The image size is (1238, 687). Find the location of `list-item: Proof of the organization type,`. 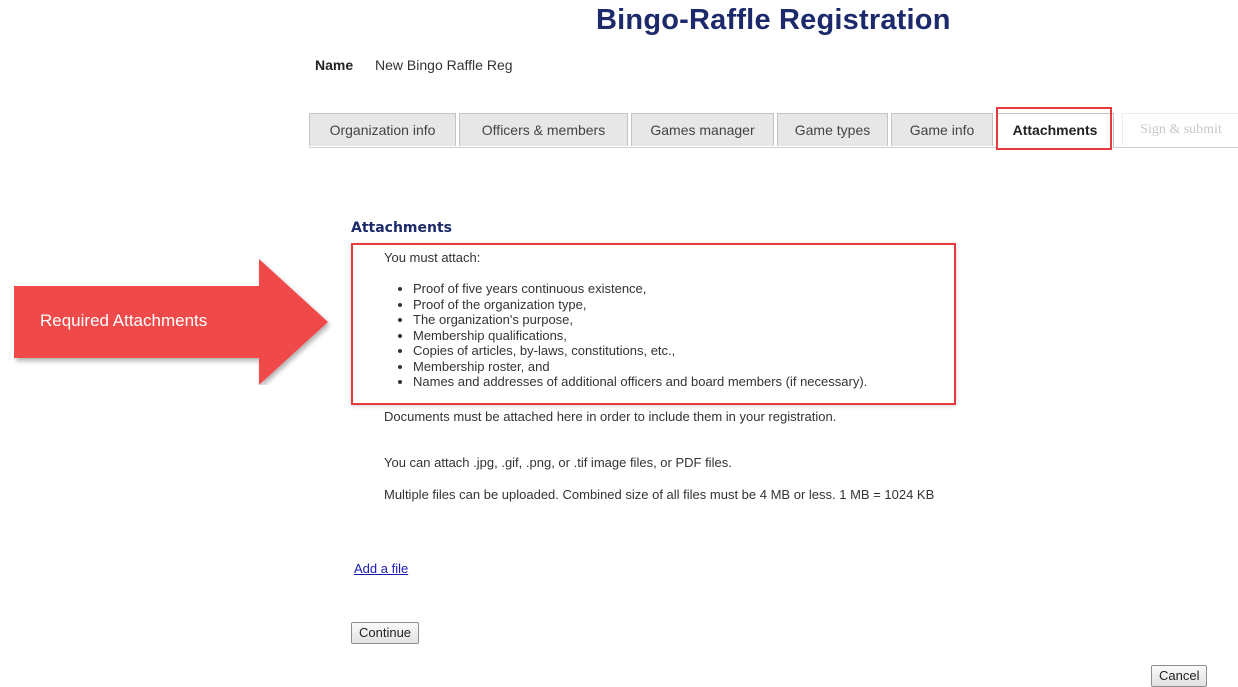

list-item: Proof of the organization type, is located at coordinates (640, 305).